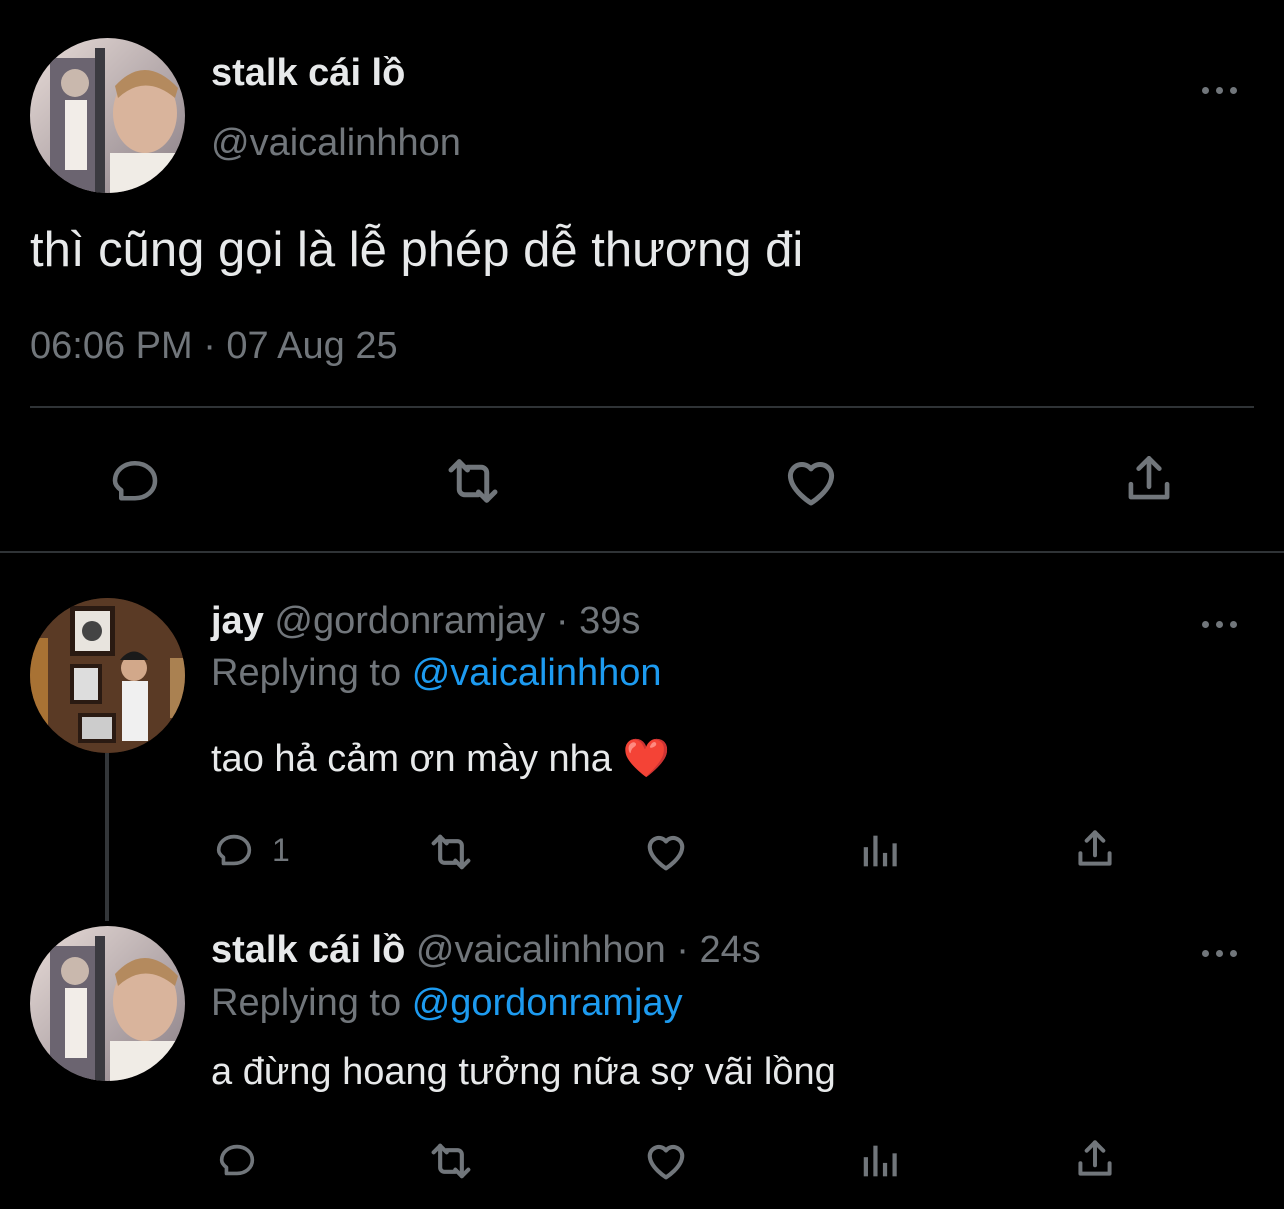  What do you see at coordinates (547, 1003) in the screenshot?
I see `replying-to-link: @gordonramjay` at bounding box center [547, 1003].